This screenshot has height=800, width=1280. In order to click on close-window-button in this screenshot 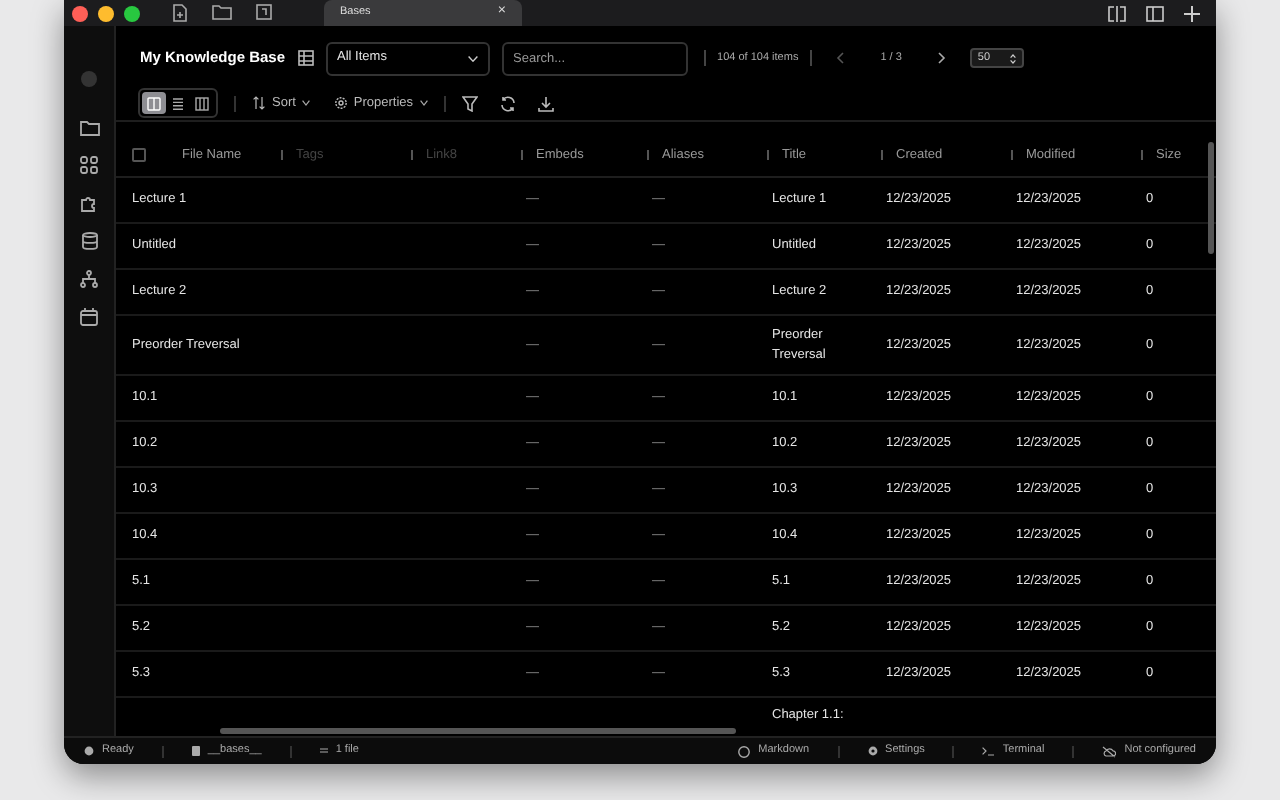, I will do `click(80, 13)`.